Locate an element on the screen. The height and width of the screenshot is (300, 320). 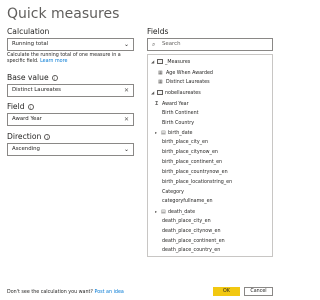
list-item: ◢ nobellaureates is located at coordinates (176, 93).